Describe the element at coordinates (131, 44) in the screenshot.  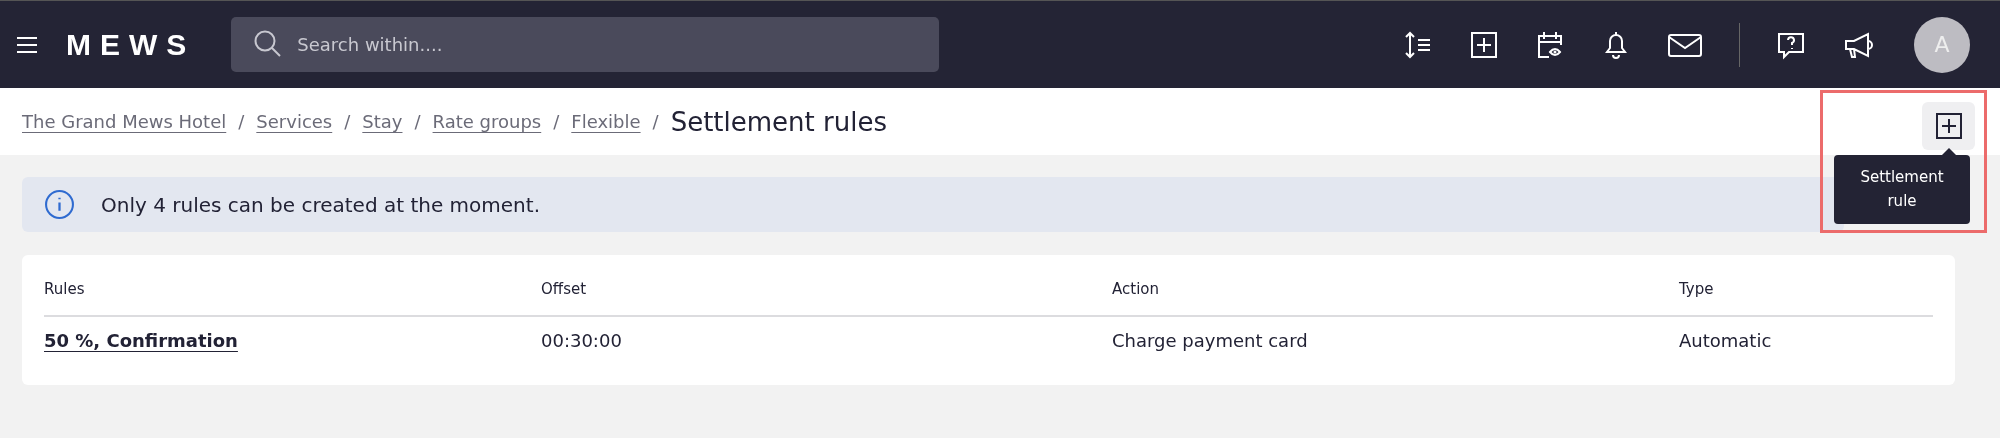
I see `logo: MEWS` at that location.